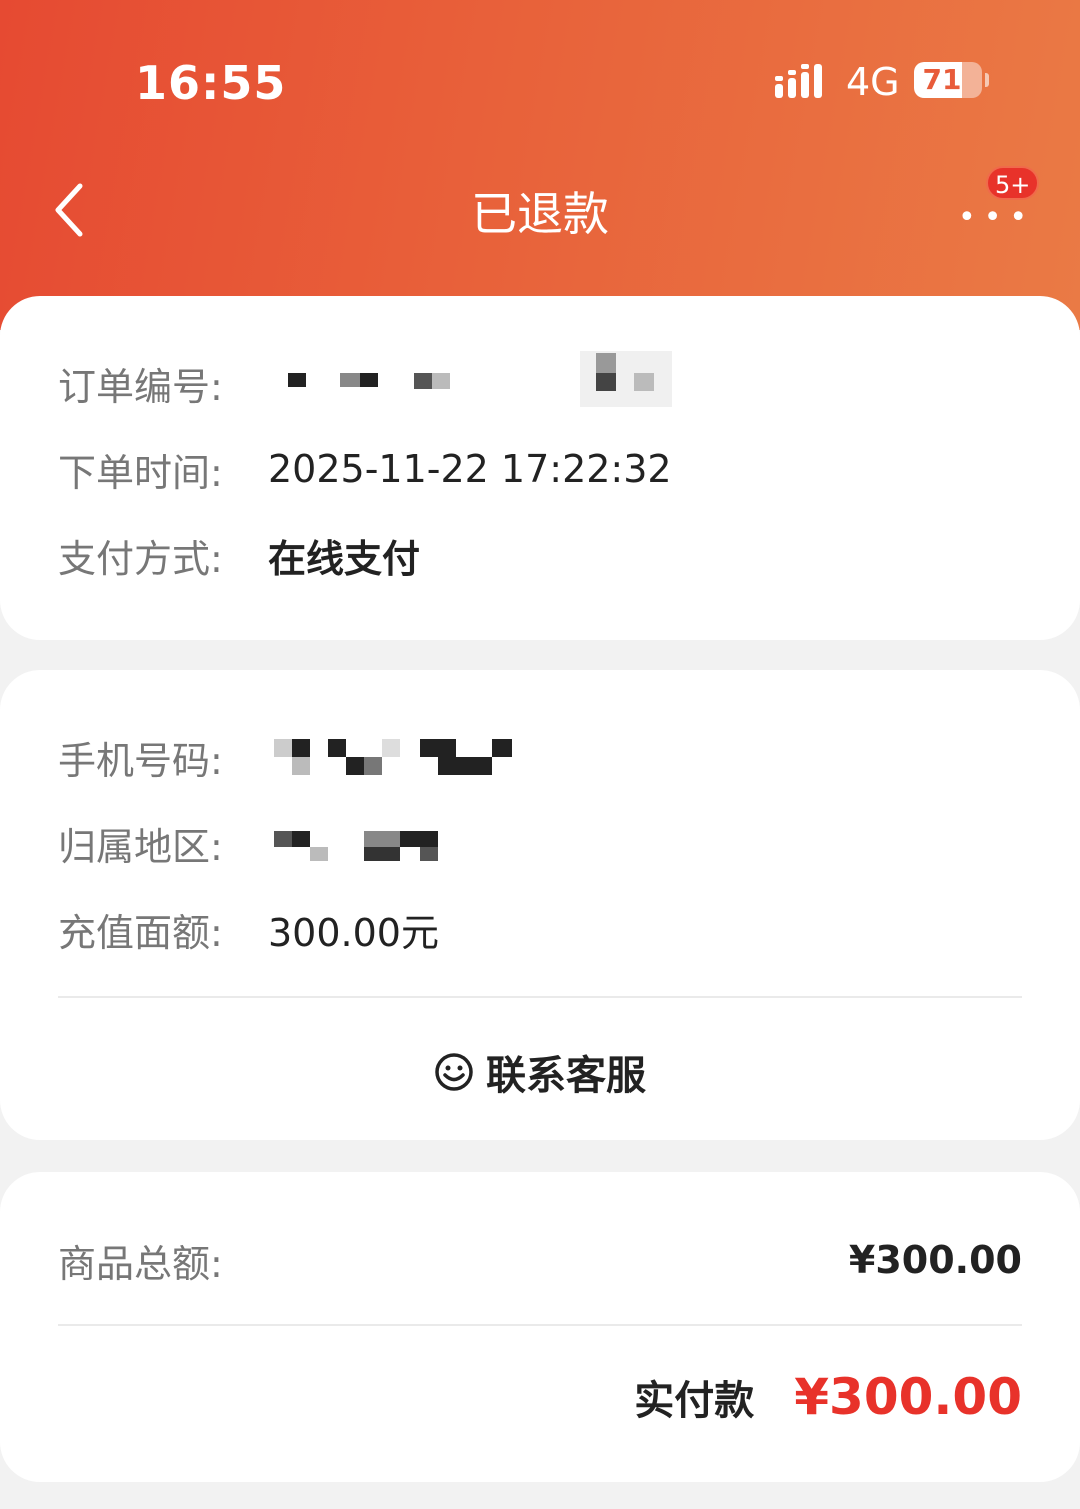 Image resolution: width=1080 pixels, height=1509 pixels. What do you see at coordinates (263, 843) in the screenshot?
I see `region-row: 归属地区:` at bounding box center [263, 843].